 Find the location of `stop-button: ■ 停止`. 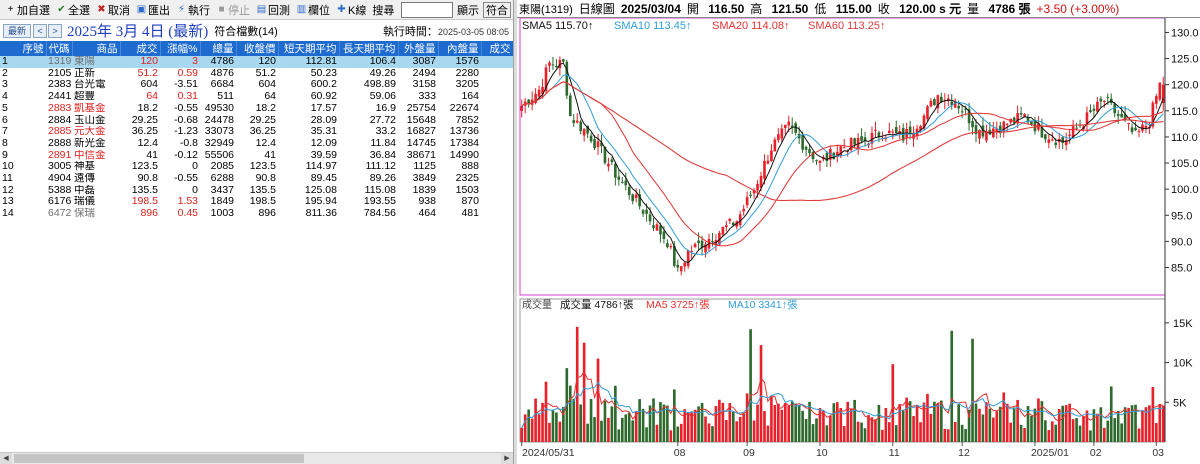

stop-button: ■ 停止 is located at coordinates (233, 10).